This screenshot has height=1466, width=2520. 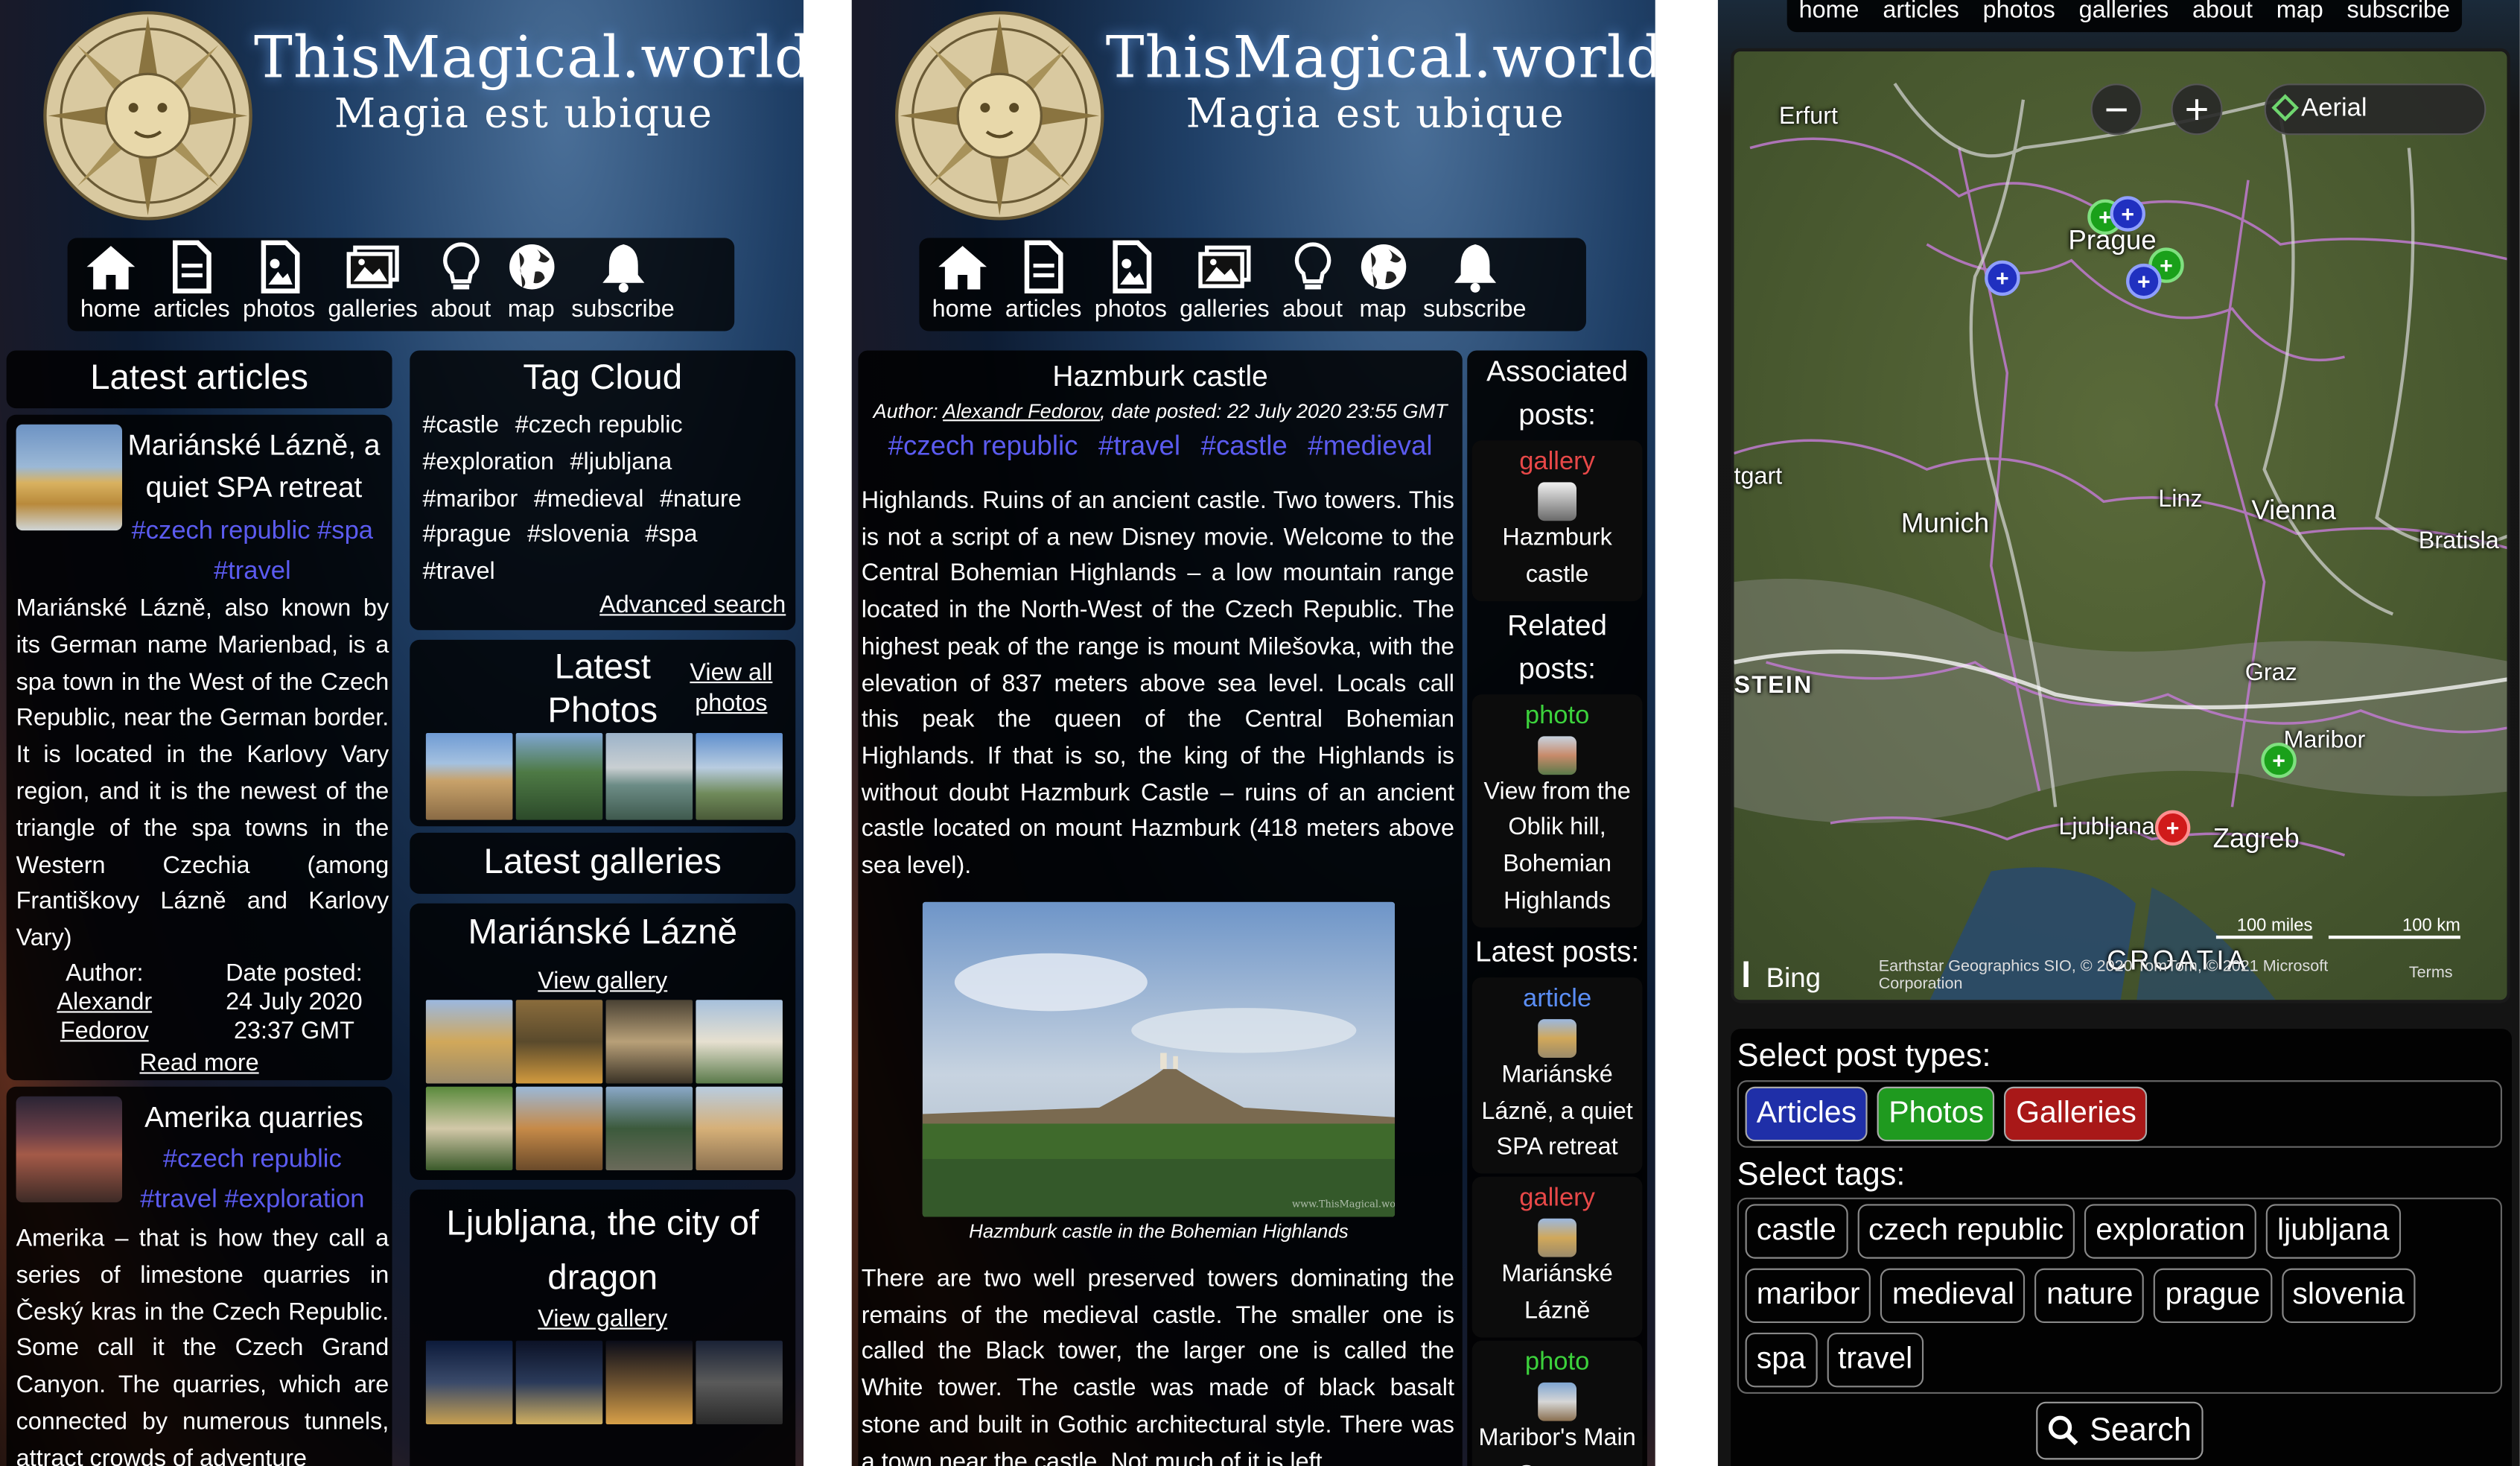 What do you see at coordinates (2299, 16) in the screenshot?
I see `nav-link-map: map` at bounding box center [2299, 16].